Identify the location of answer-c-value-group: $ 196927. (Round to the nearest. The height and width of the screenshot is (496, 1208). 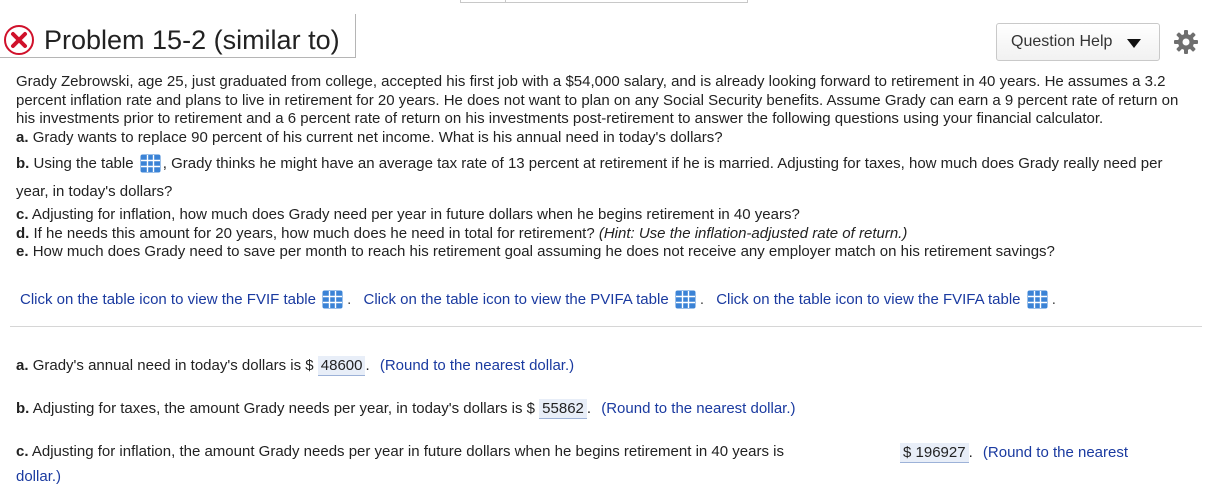
(1014, 453).